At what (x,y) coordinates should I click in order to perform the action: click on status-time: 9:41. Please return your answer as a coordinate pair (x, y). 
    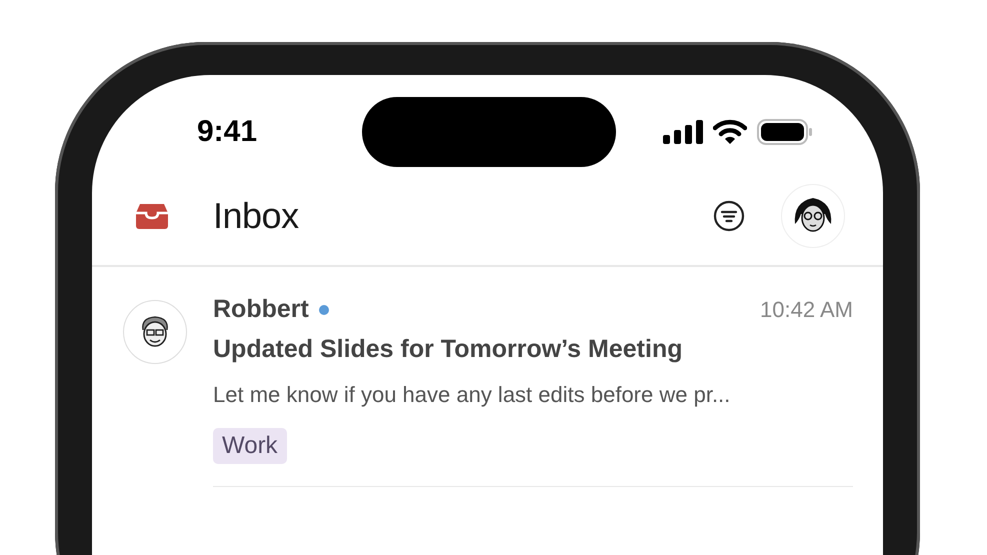
    Looking at the image, I should click on (227, 132).